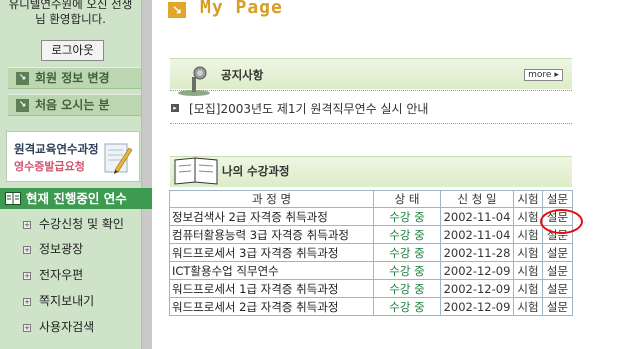  What do you see at coordinates (118, 158) in the screenshot?
I see `pencil-icon` at bounding box center [118, 158].